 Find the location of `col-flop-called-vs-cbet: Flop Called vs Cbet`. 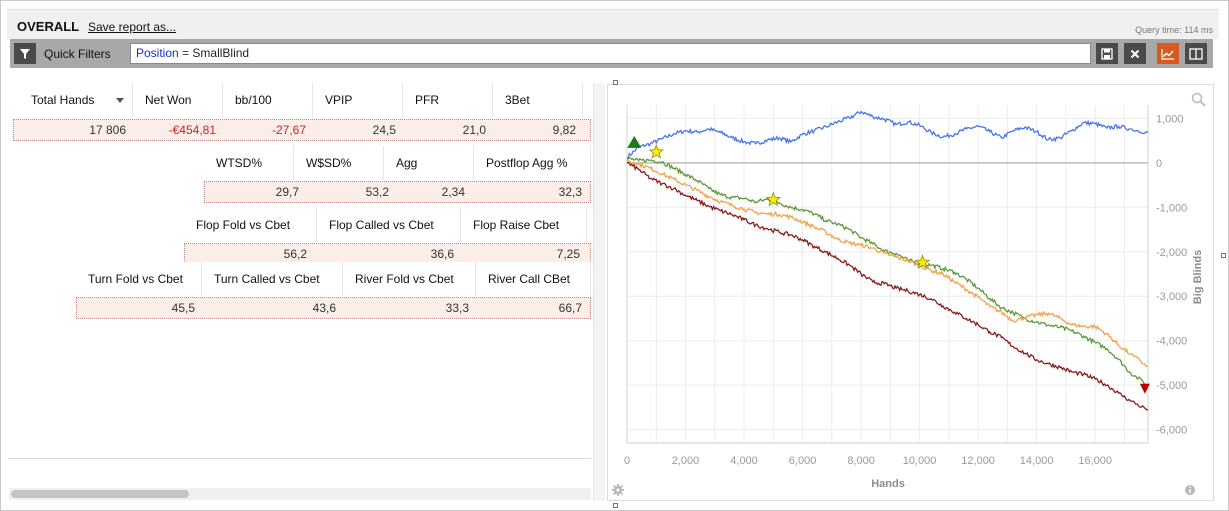

col-flop-called-vs-cbet: Flop Called vs Cbet is located at coordinates (389, 225).